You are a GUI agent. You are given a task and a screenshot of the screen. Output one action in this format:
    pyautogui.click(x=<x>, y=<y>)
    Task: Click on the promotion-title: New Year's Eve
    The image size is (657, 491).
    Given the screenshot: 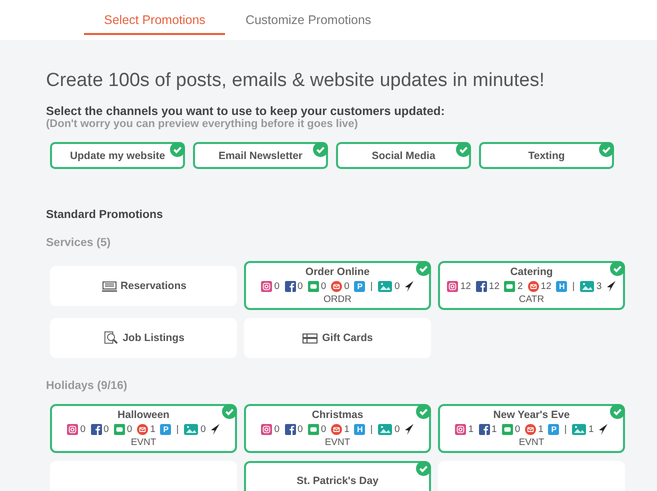 What is the action you would take?
    pyautogui.click(x=531, y=415)
    